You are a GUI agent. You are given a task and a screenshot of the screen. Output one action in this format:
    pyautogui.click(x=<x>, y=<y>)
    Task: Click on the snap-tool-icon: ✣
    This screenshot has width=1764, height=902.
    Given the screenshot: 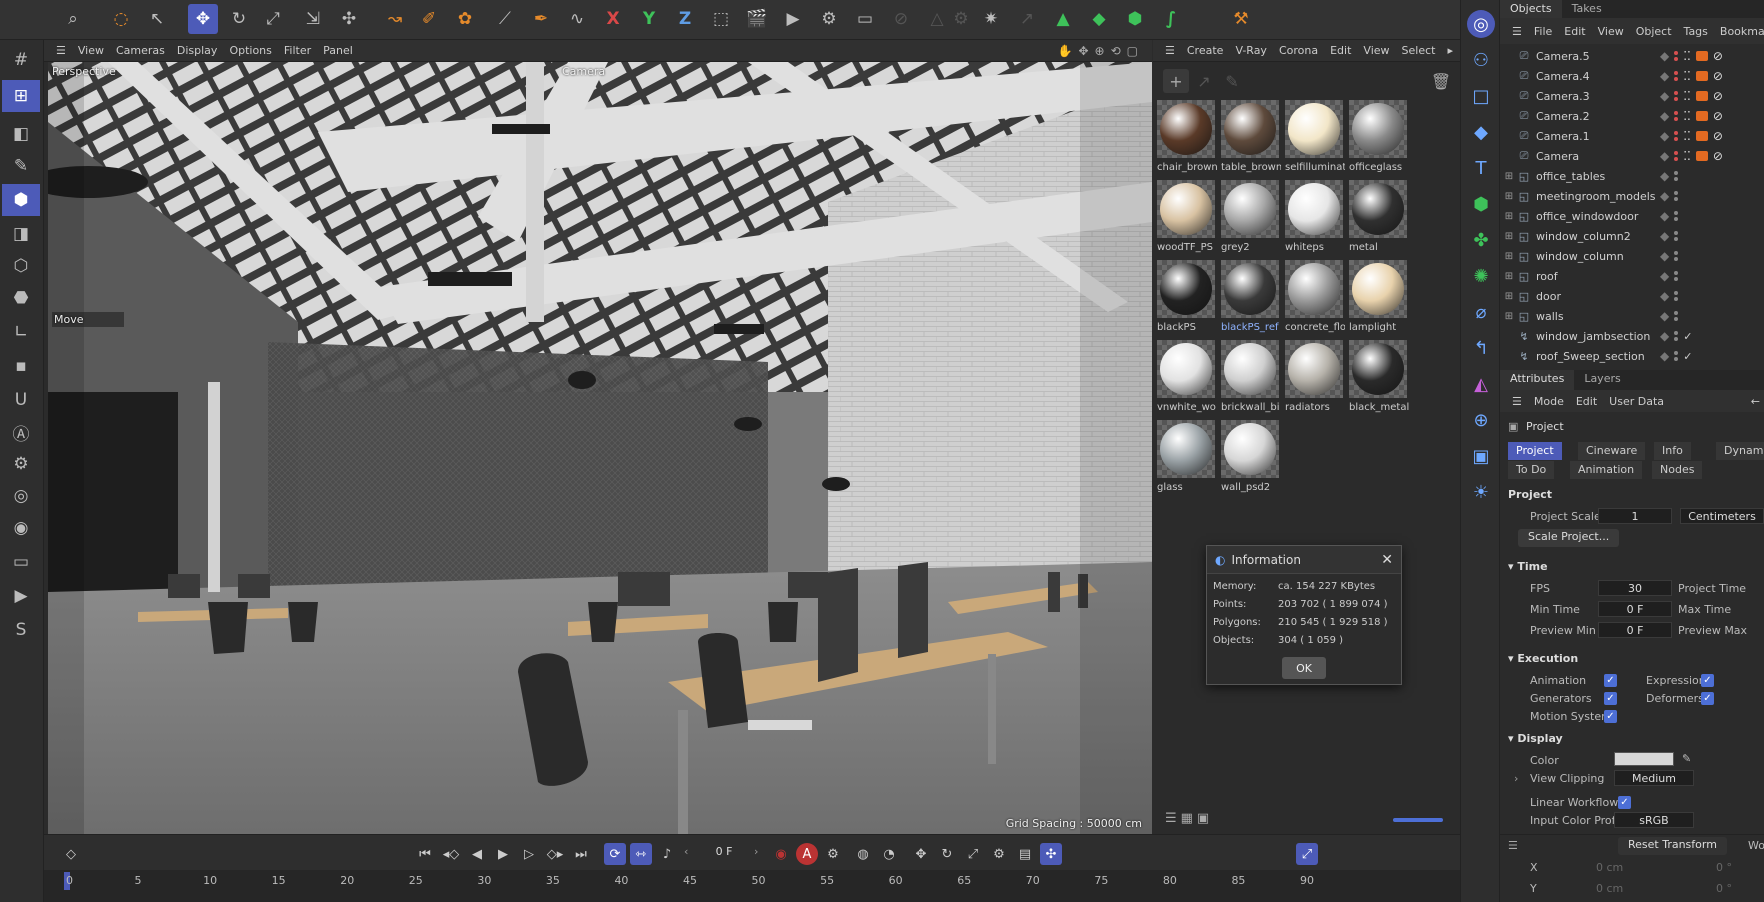 What is the action you would take?
    pyautogui.click(x=349, y=19)
    